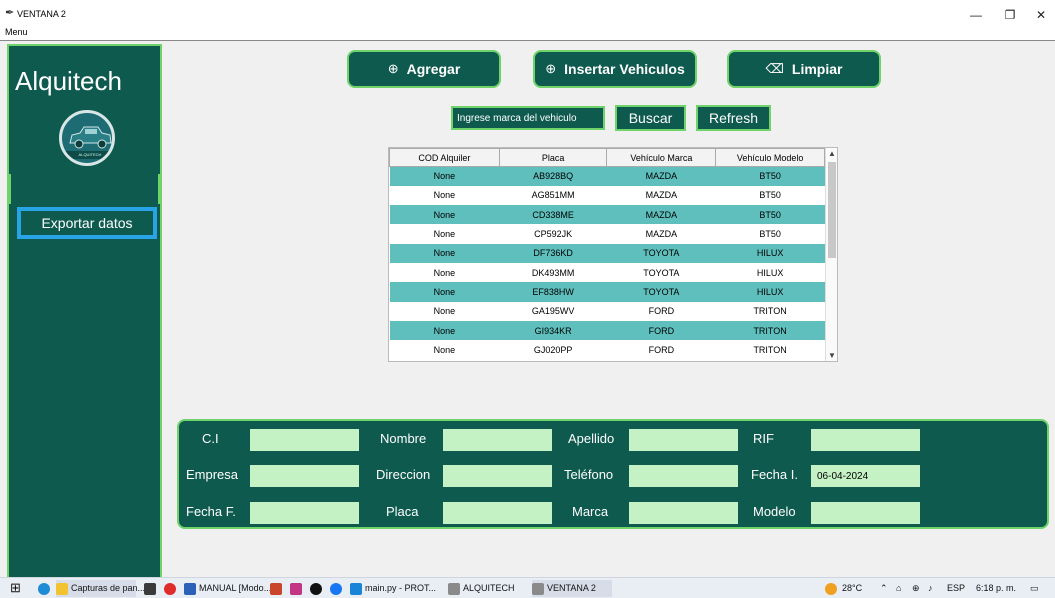  I want to click on clear-button: ⌫ Limpiar, so click(804, 69).